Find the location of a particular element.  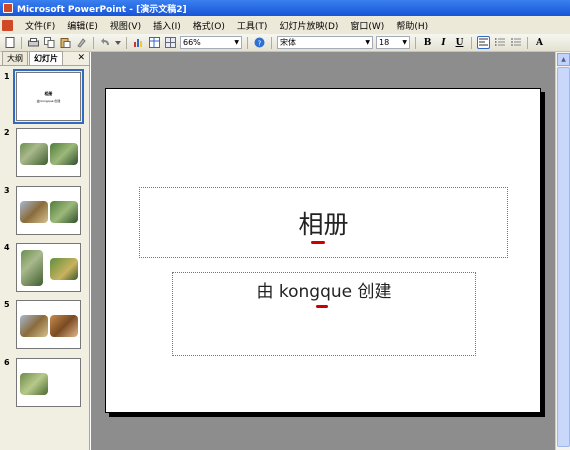

menu-file: 文件(F) is located at coordinates (40, 25).